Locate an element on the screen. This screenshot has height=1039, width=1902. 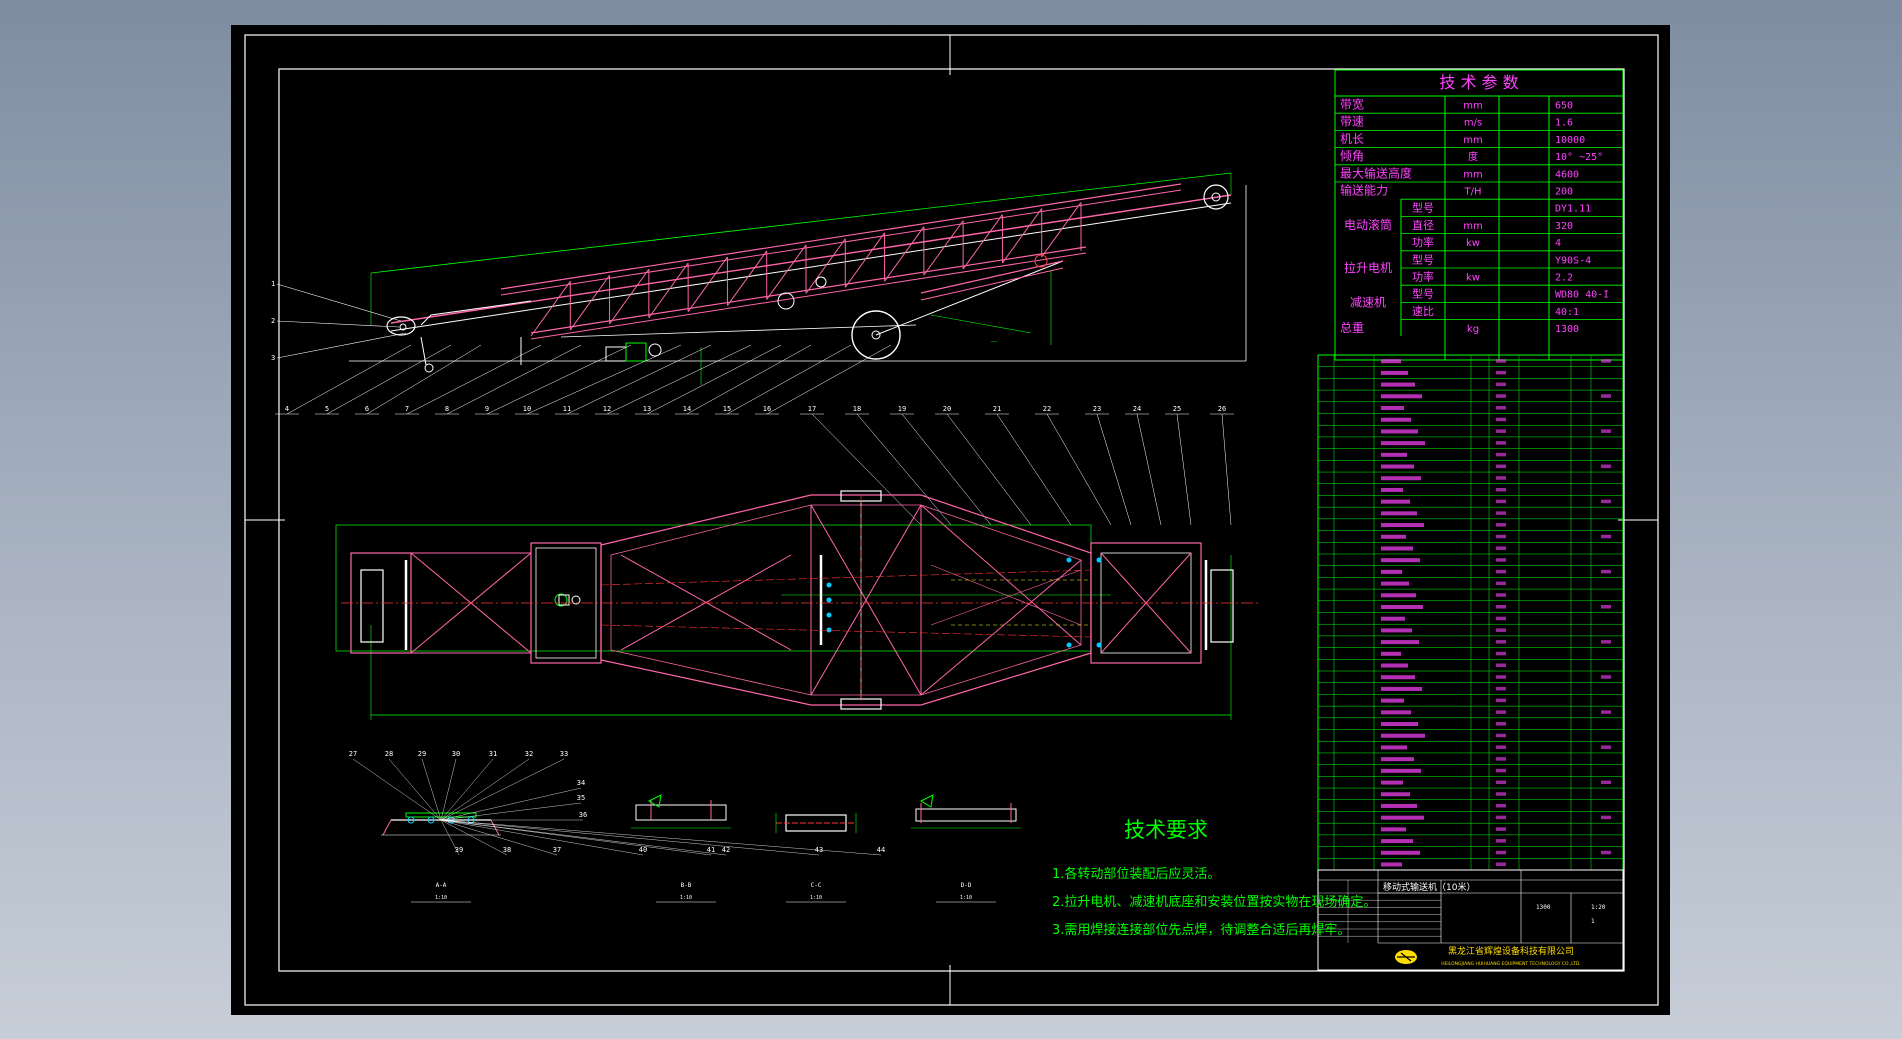
balloon-label: 31 is located at coordinates (493, 754).